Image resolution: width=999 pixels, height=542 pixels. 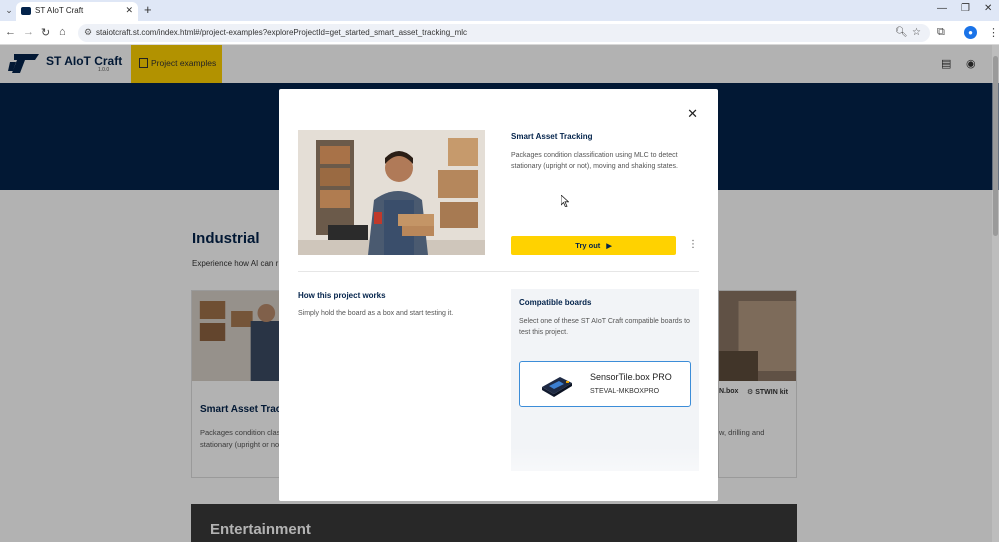 I want to click on browser-tabstrip: ⌄ ST AIoT Craft ✕ + — ❐ ✕, so click(x=499, y=10).